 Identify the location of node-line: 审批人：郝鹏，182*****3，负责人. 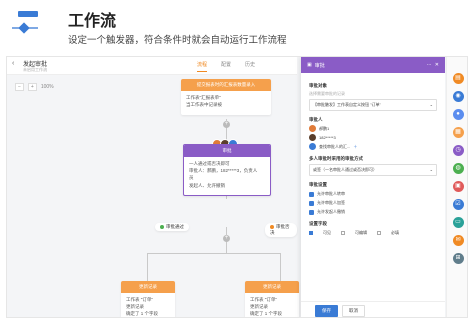
(223, 171).